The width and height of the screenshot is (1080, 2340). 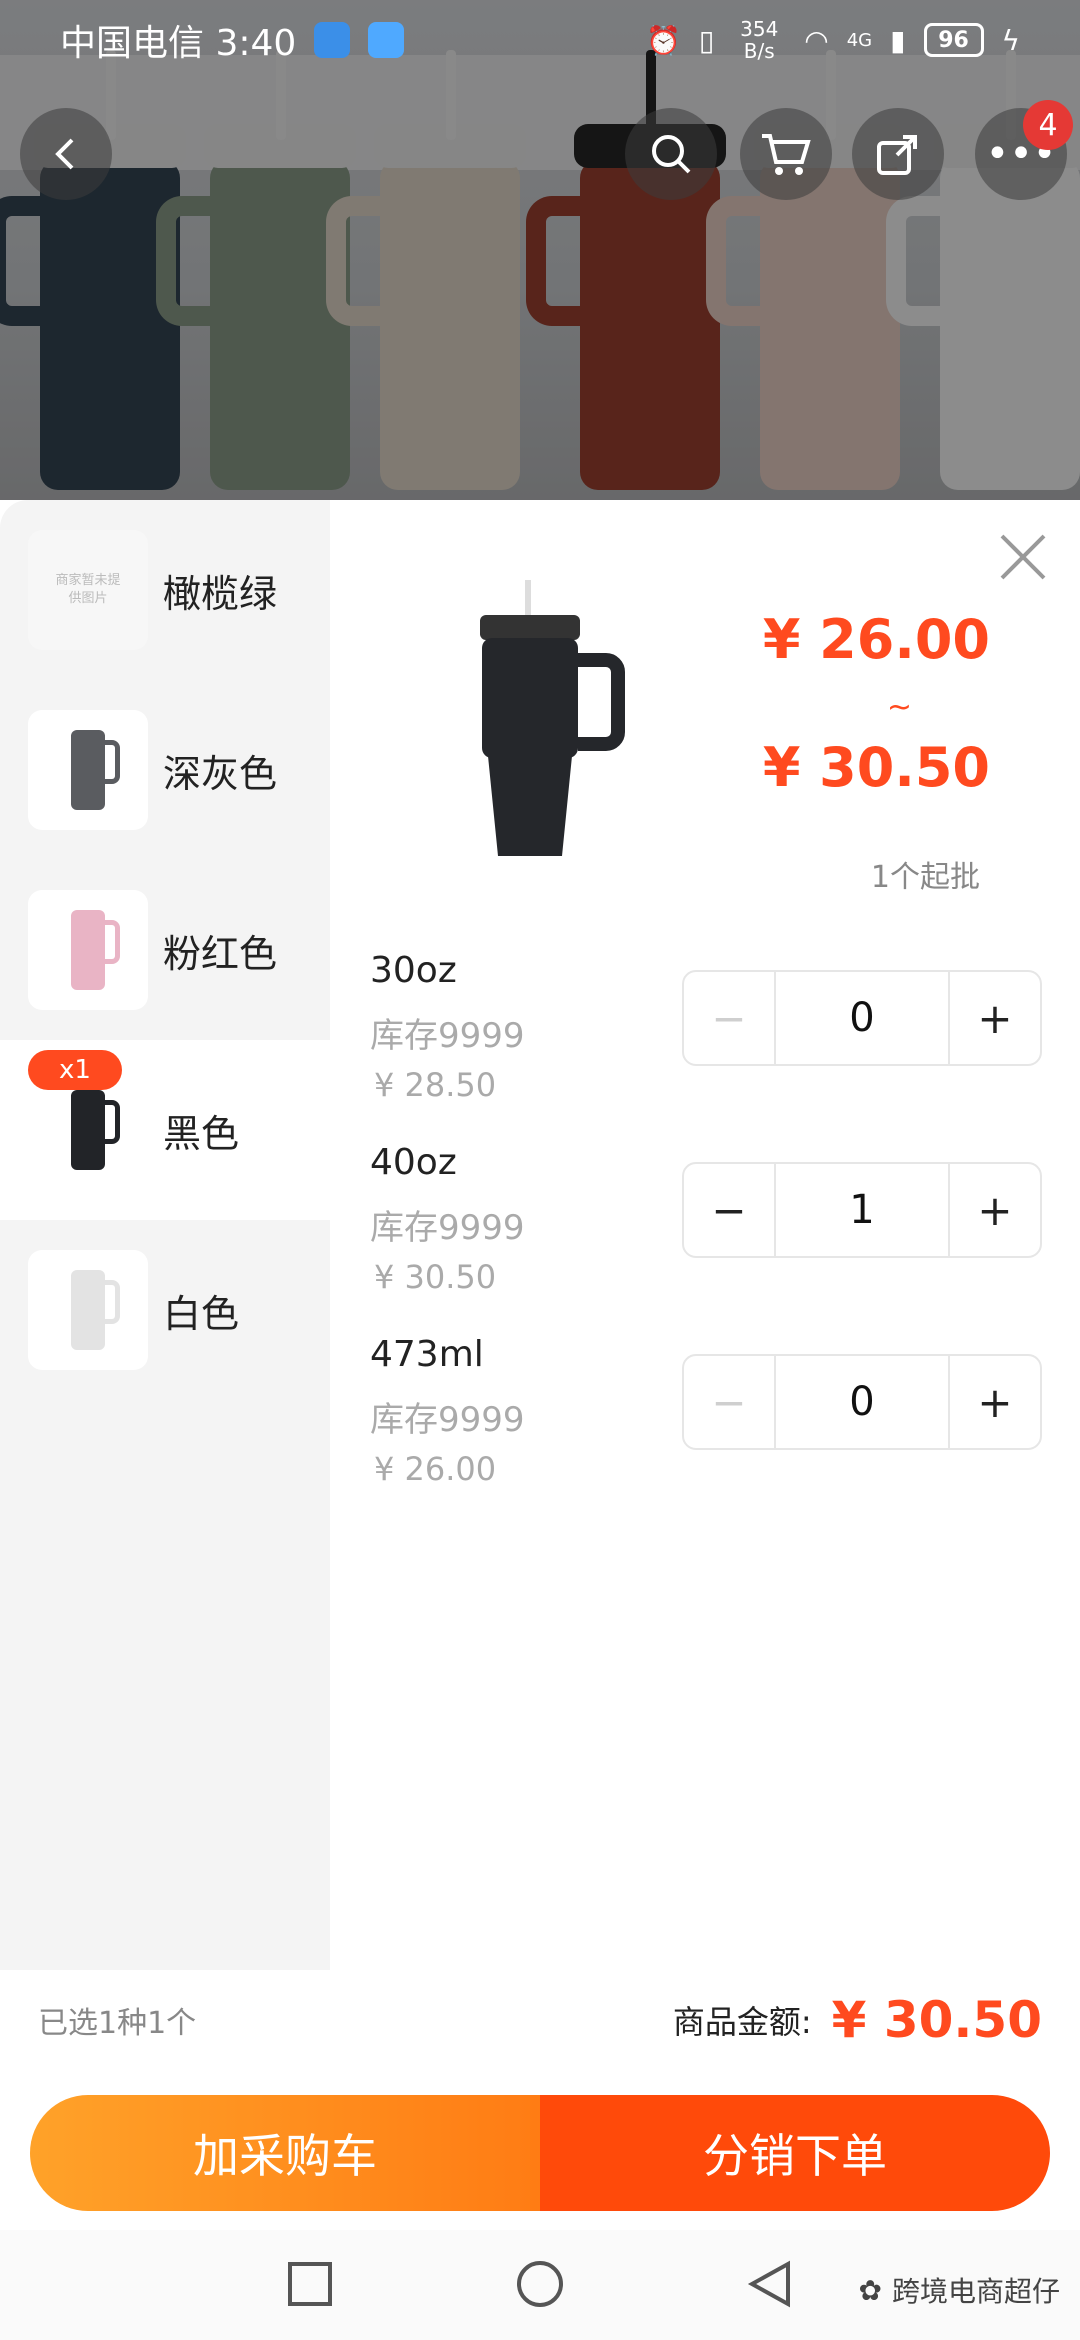 What do you see at coordinates (898, 40) in the screenshot?
I see `signal-icon: ▮` at bounding box center [898, 40].